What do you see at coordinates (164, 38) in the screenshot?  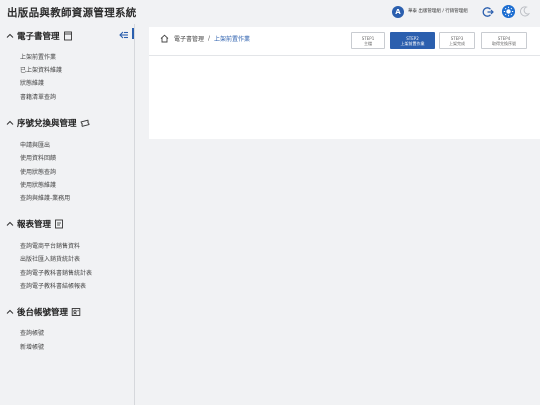 I see `home-icon` at bounding box center [164, 38].